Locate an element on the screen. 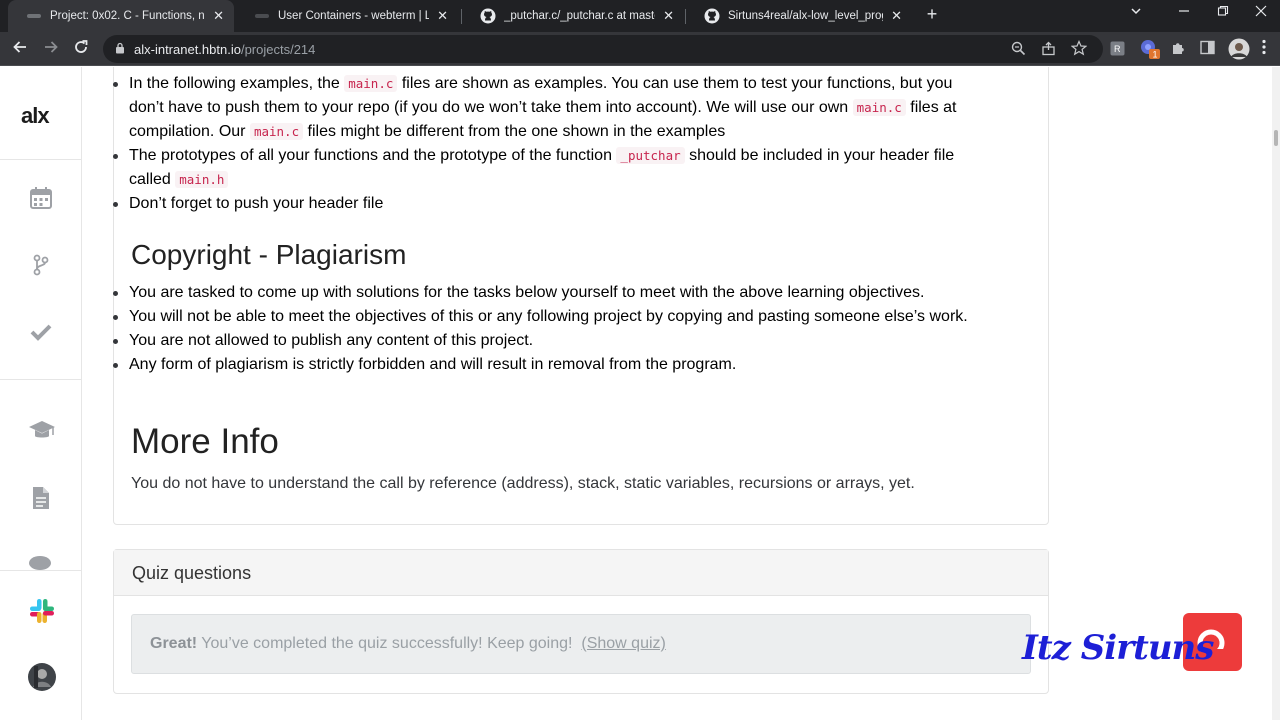 This screenshot has width=1280, height=720. profile-avatar is located at coordinates (1239, 50).